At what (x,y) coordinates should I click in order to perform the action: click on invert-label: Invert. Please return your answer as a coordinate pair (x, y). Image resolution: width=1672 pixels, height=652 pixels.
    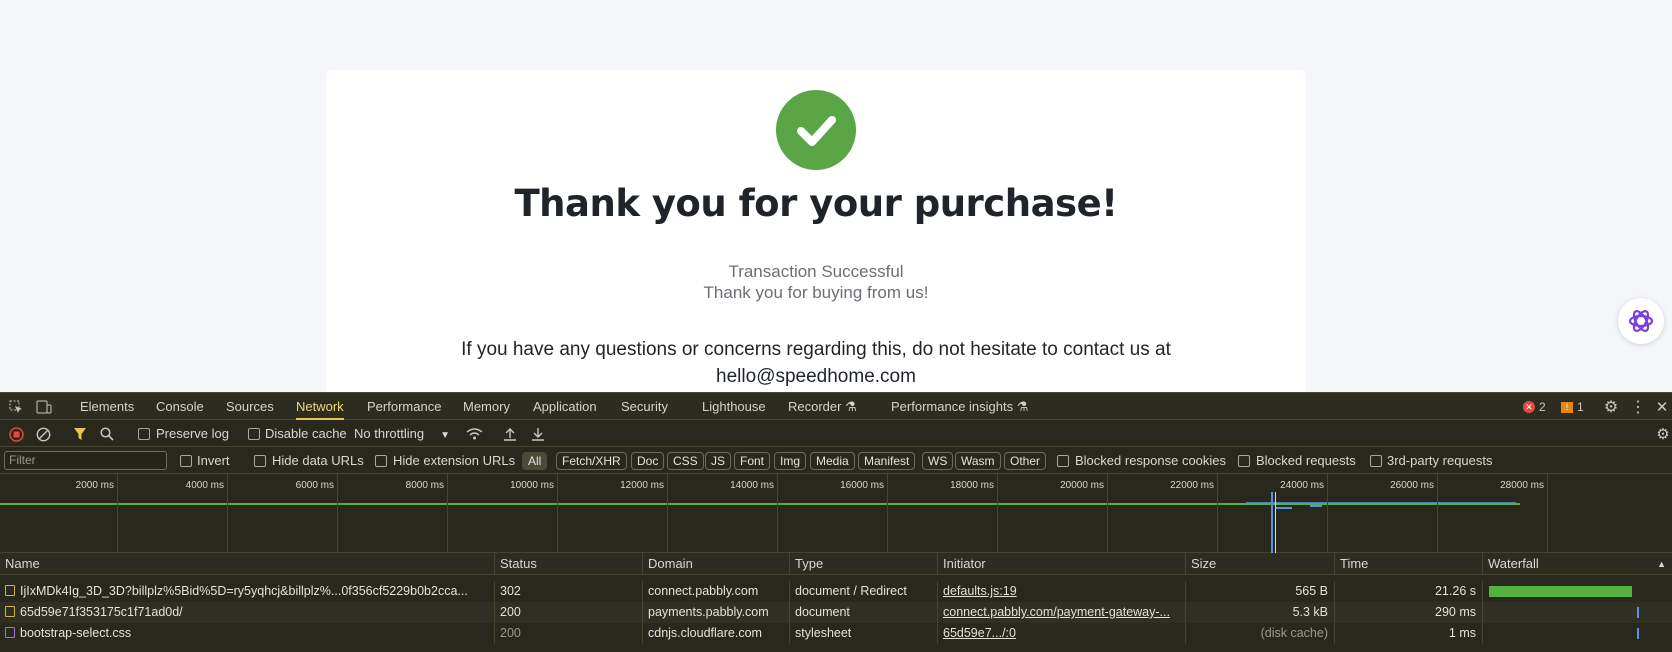
    Looking at the image, I should click on (213, 460).